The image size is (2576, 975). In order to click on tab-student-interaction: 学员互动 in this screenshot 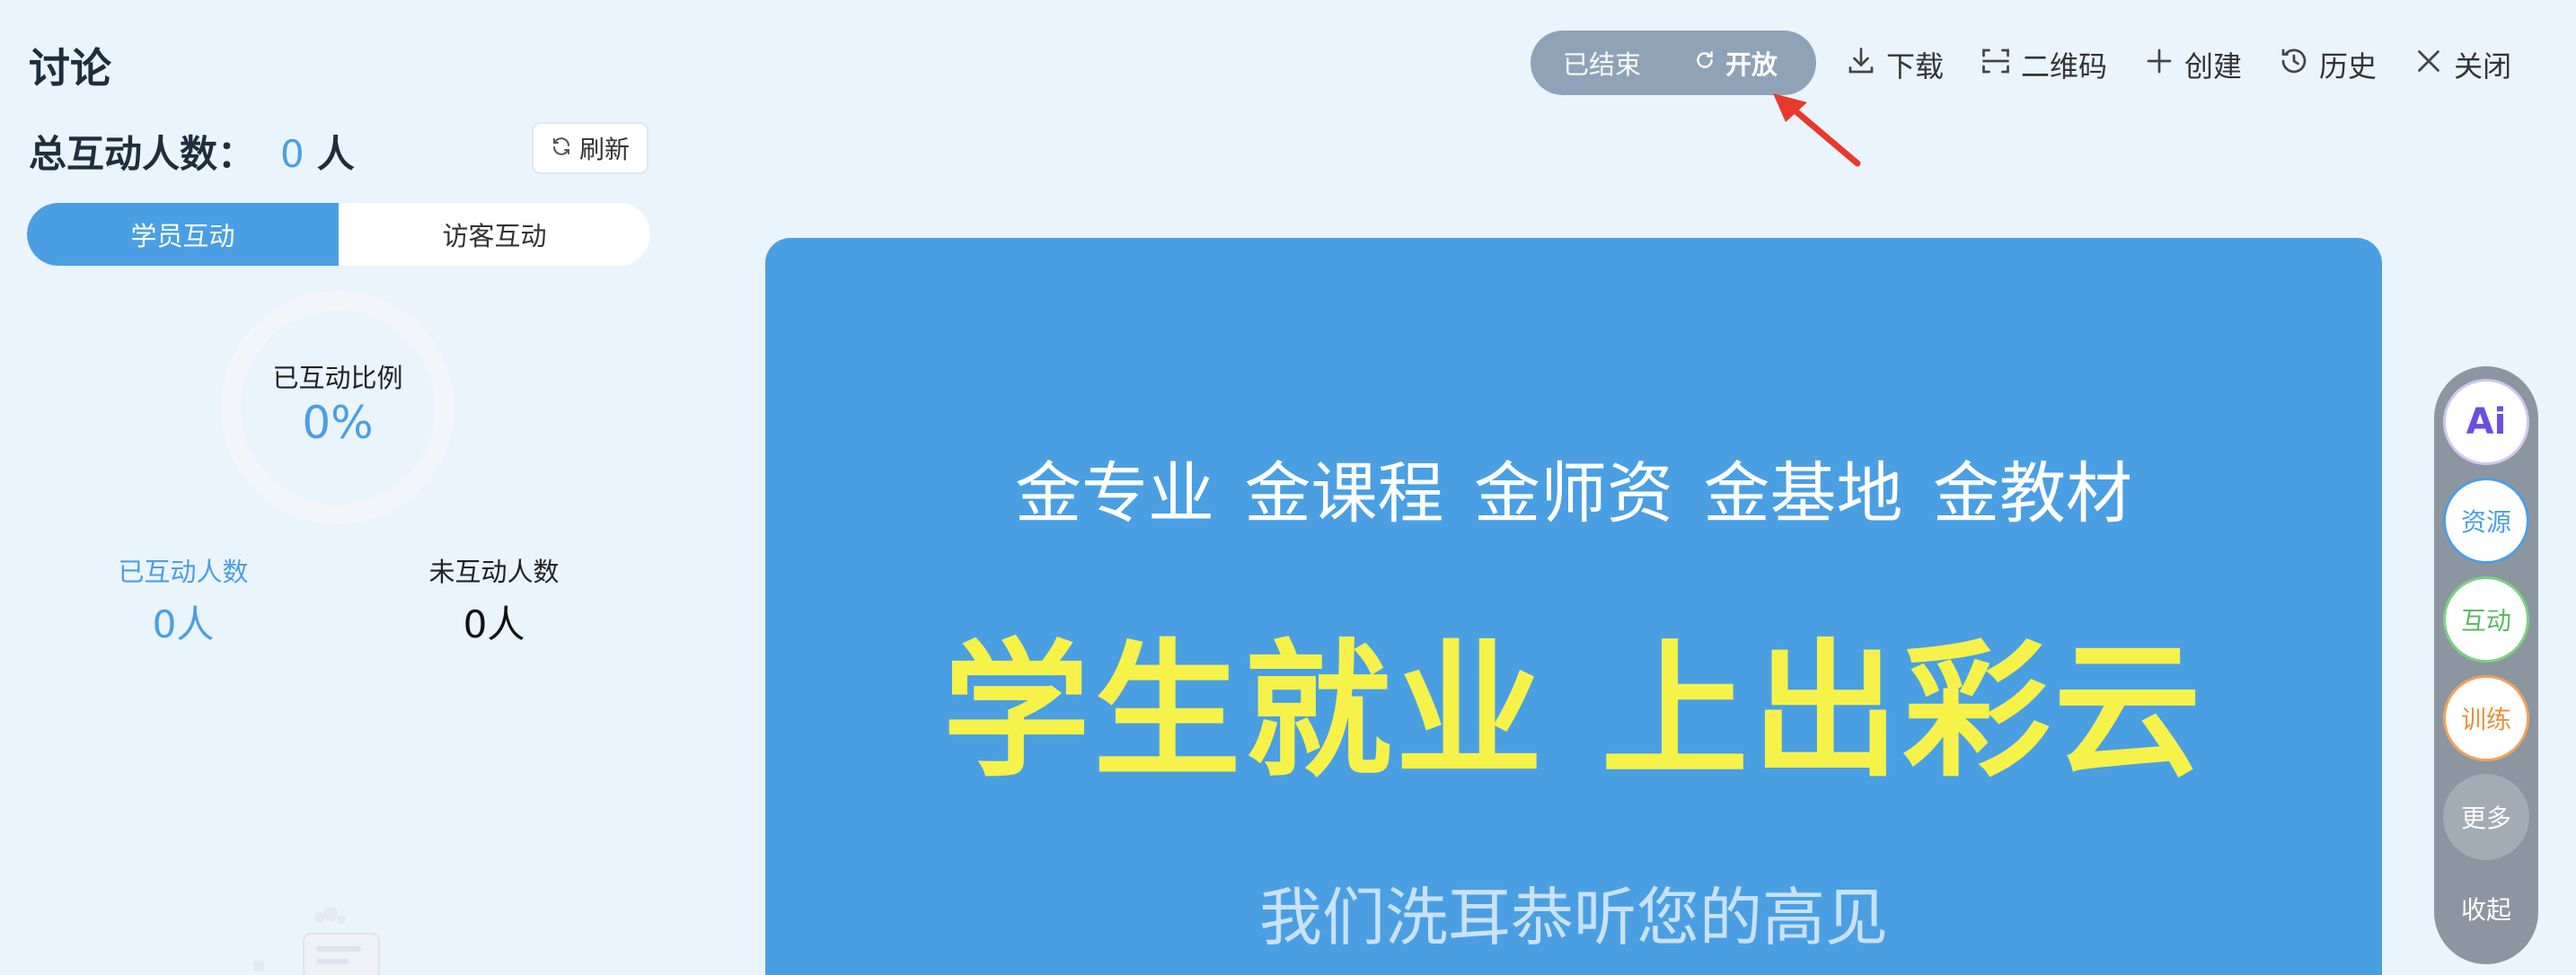, I will do `click(183, 235)`.